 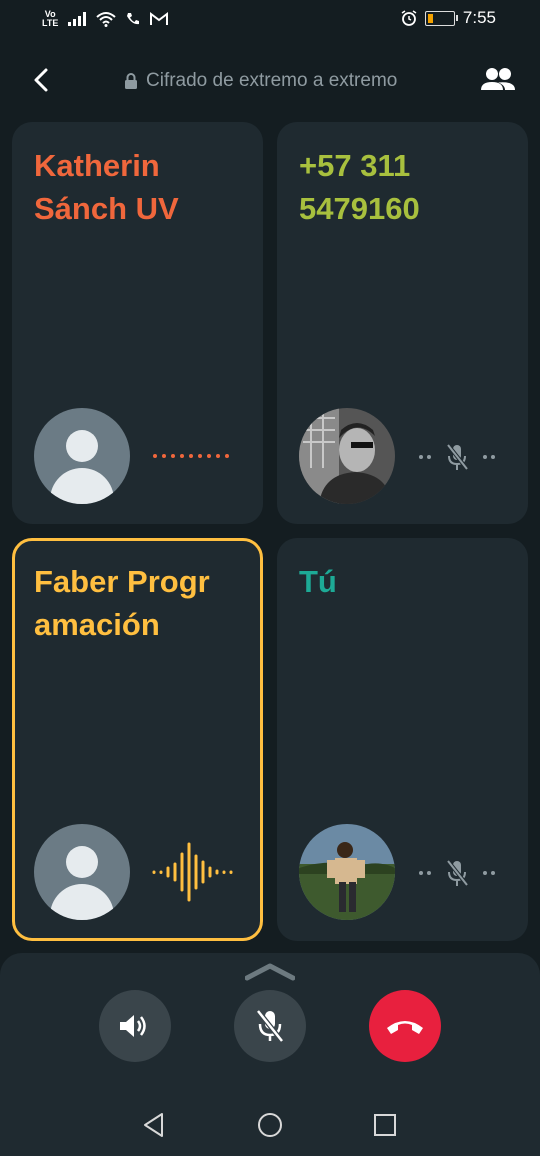 I want to click on speaker-button, so click(x=135, y=1026).